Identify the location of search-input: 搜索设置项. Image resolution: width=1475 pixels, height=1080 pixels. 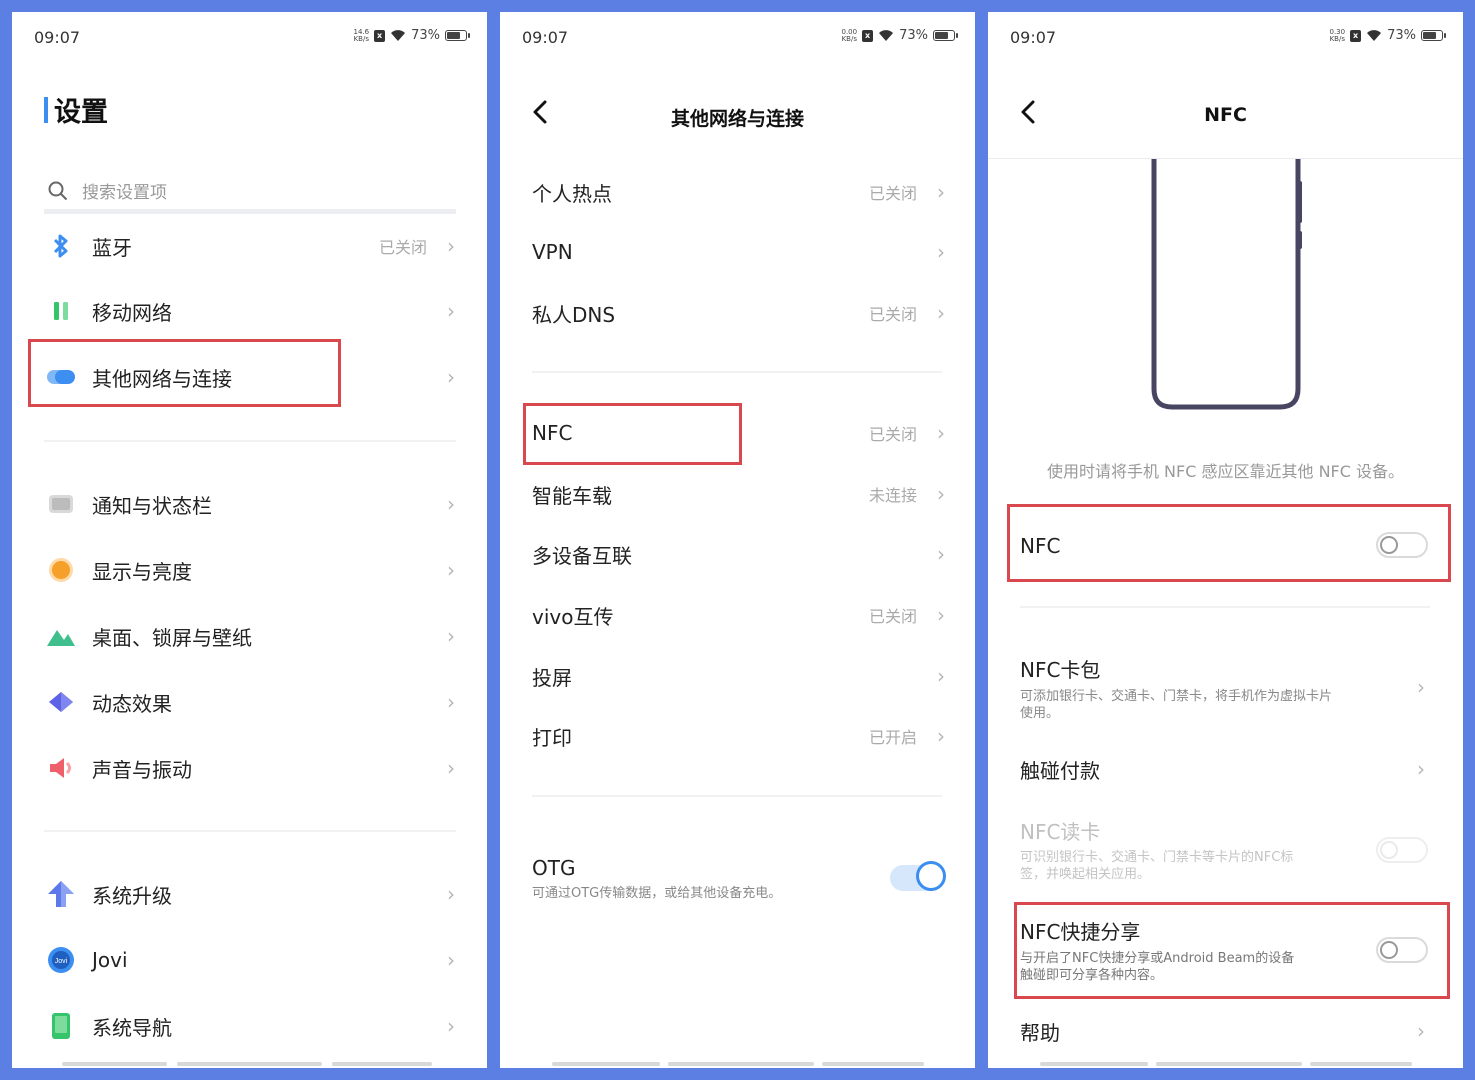
(250, 193).